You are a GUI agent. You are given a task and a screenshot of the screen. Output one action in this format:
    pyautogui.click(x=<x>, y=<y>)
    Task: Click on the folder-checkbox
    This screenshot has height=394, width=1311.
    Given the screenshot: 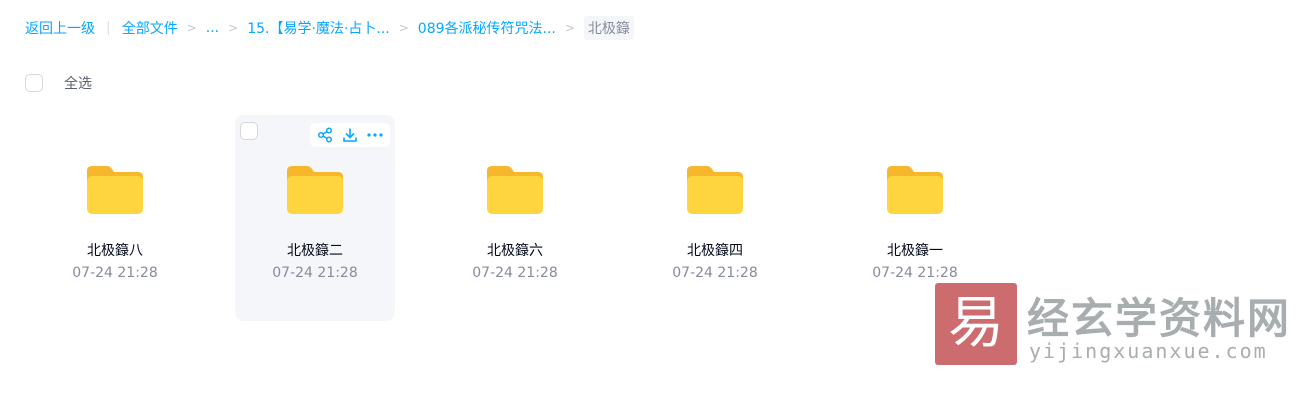 What is the action you would take?
    pyautogui.click(x=249, y=131)
    